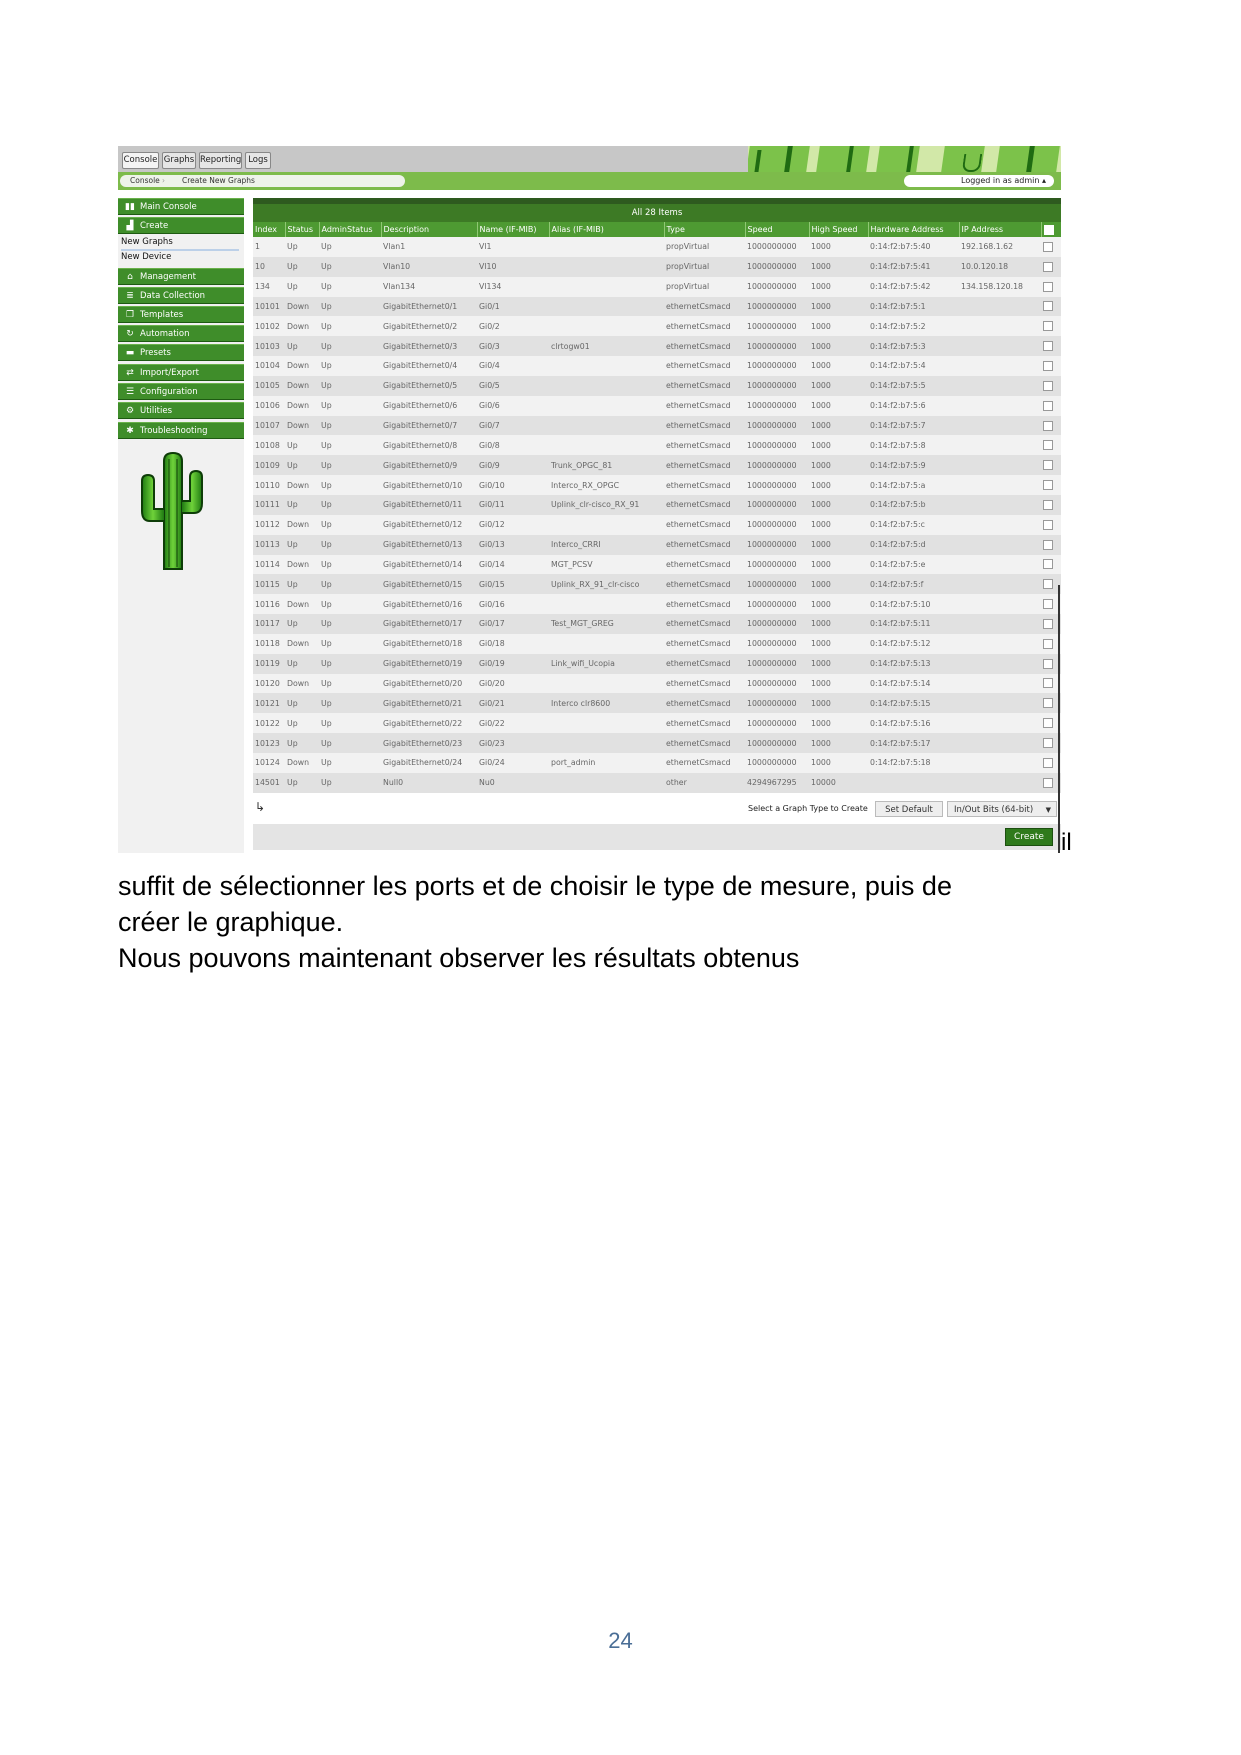  What do you see at coordinates (913, 743) in the screenshot?
I see `table-cell: 0:14:f2:b7:5:17` at bounding box center [913, 743].